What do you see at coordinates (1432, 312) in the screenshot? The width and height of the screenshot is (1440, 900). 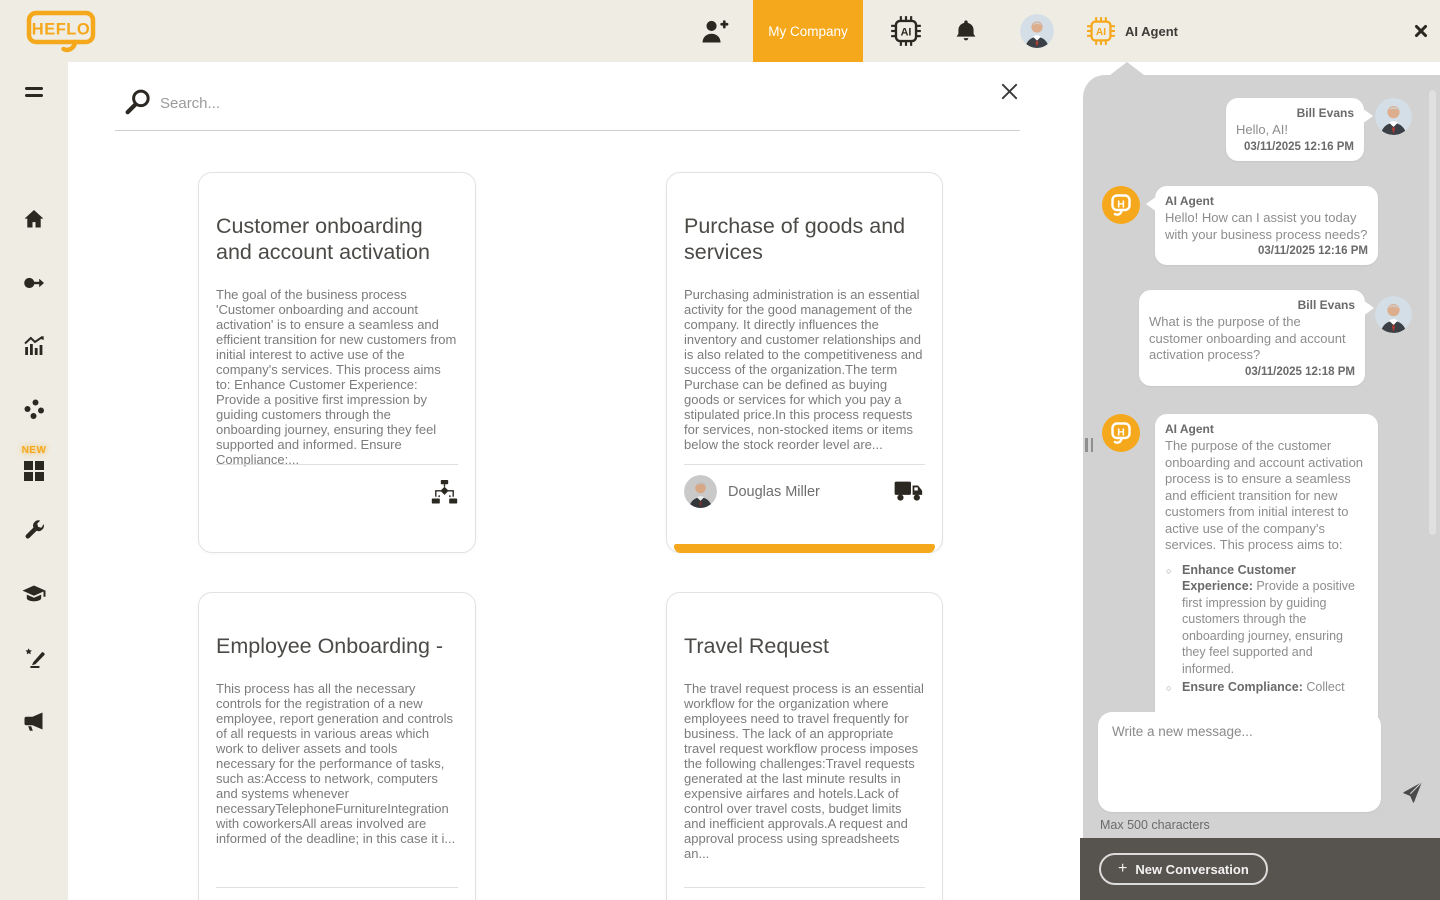 I see `chat-scrollbar` at bounding box center [1432, 312].